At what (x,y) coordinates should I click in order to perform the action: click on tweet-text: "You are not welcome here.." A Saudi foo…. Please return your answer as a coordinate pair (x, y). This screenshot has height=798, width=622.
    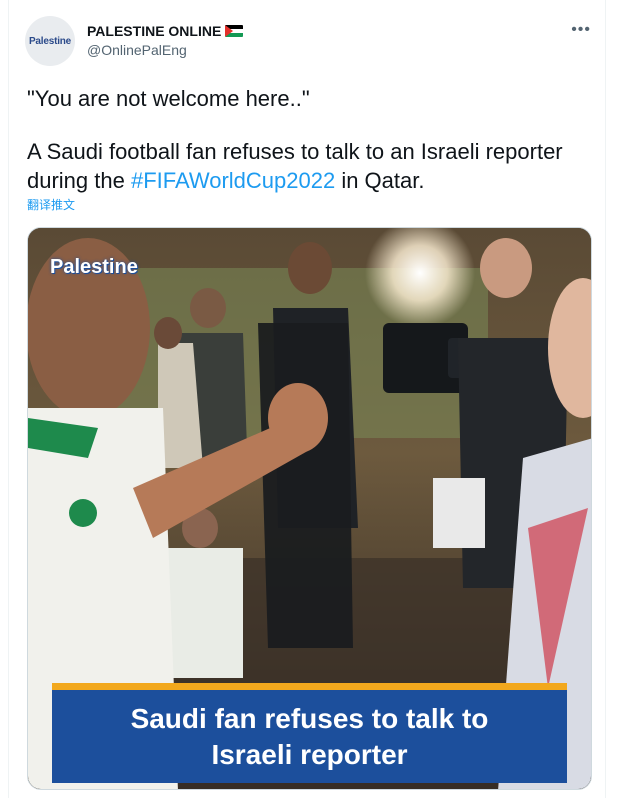
    Looking at the image, I should click on (309, 139).